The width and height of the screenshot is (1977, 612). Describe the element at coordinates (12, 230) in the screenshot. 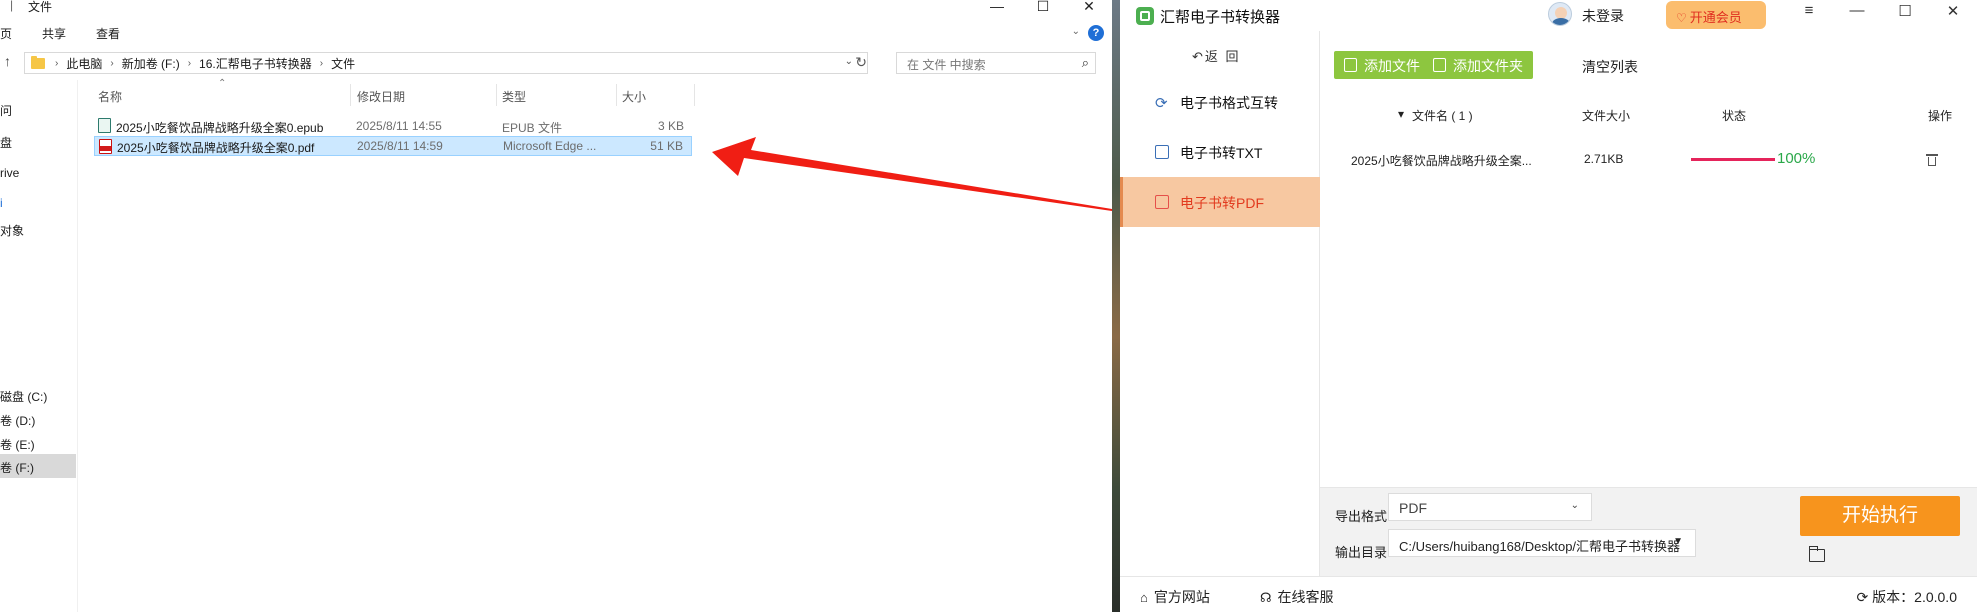

I see `nav-item-3d-objects: 对象` at that location.